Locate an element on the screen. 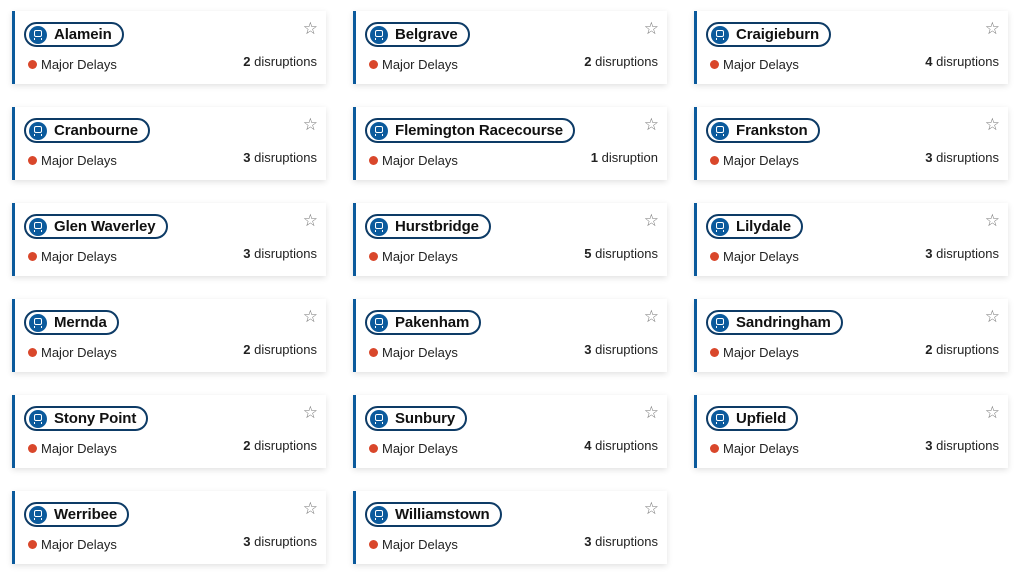 The image size is (1023, 576). line-card: Pakenham ☆ Major Delays 3 disruptions is located at coordinates (510, 335).